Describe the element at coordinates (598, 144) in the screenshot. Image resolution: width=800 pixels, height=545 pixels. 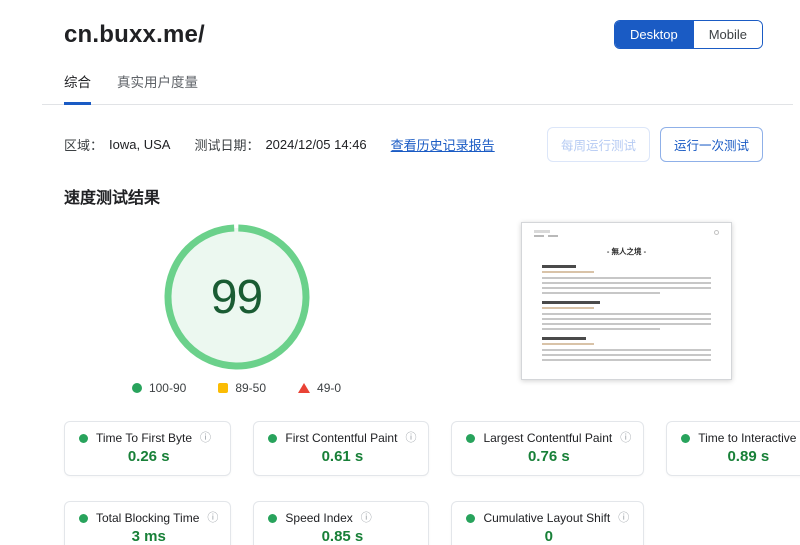
I see `weekly-test-button: 每周运行测试` at that location.